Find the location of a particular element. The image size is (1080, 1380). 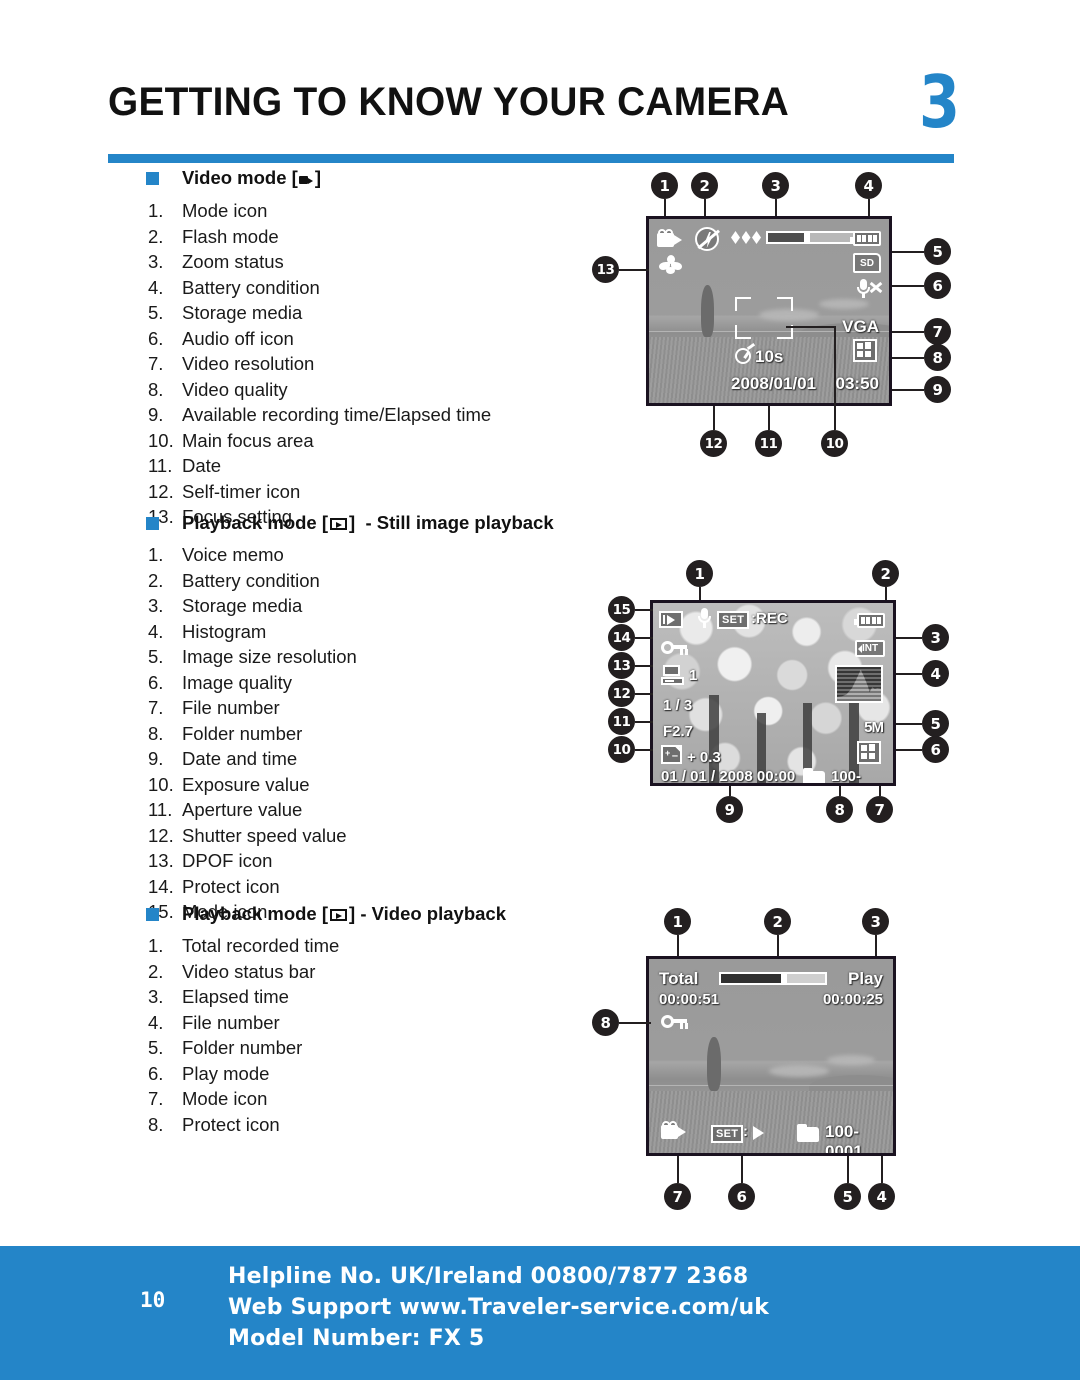

list-item: 3. Zoom status is located at coordinates (216, 261).